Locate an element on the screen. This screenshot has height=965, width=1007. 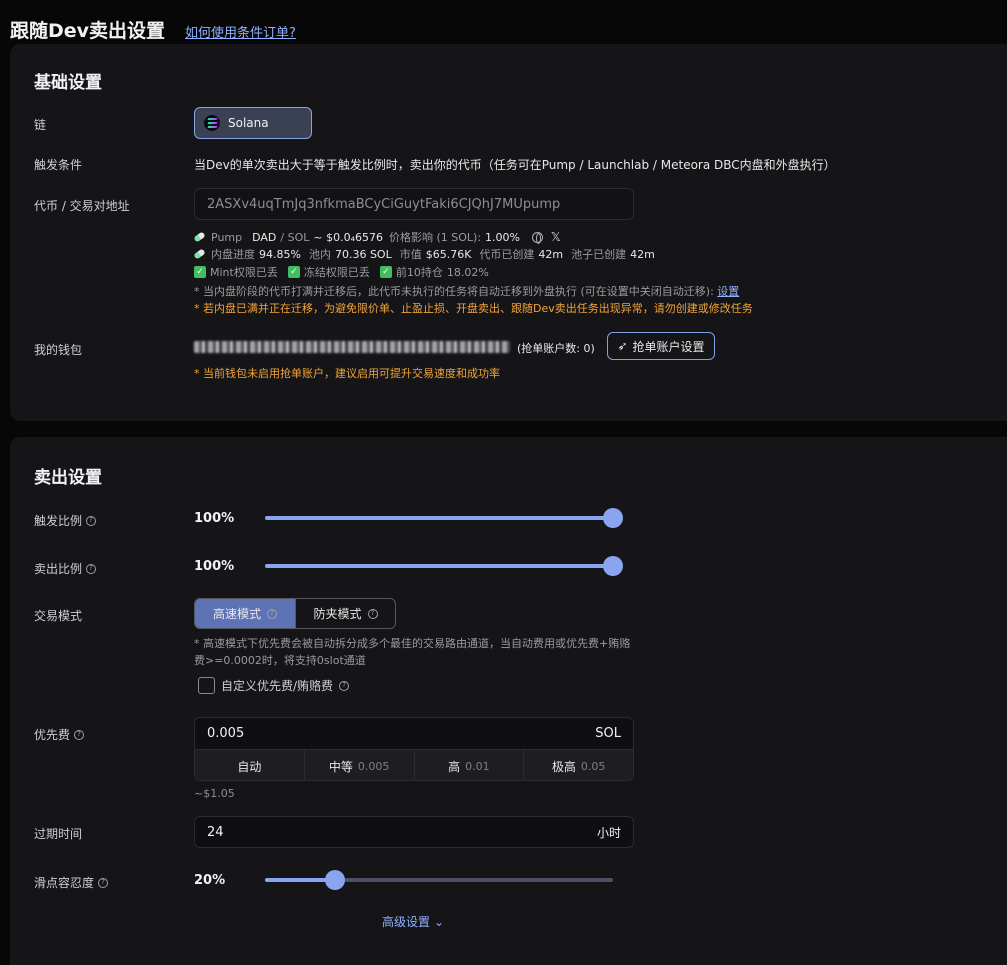
token-age-label: 代币已创建 is located at coordinates (507, 254).